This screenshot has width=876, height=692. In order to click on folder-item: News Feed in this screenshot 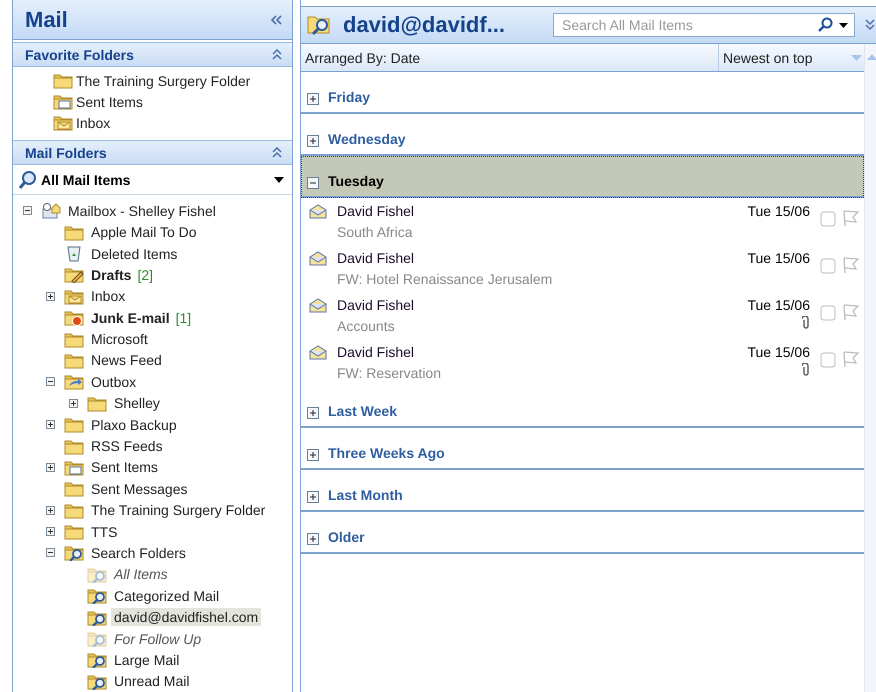, I will do `click(126, 360)`.